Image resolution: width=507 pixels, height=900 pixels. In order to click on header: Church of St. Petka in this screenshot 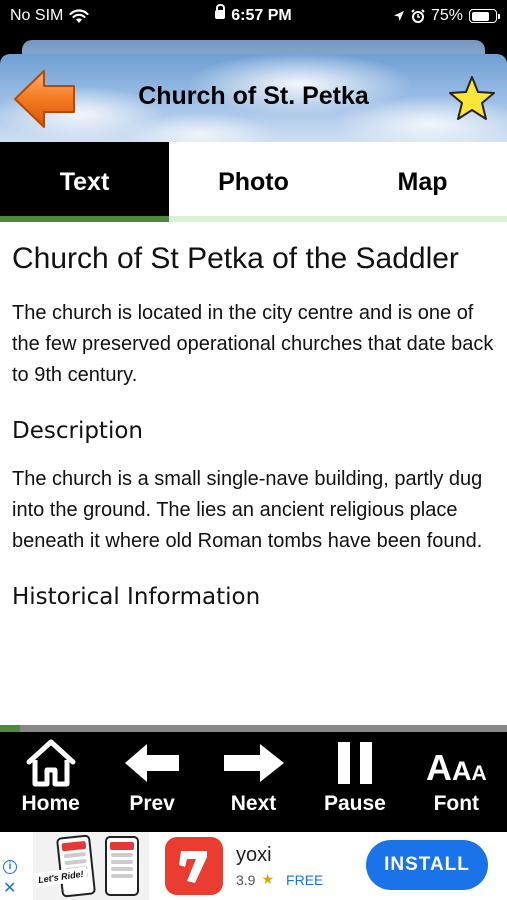, I will do `click(253, 98)`.